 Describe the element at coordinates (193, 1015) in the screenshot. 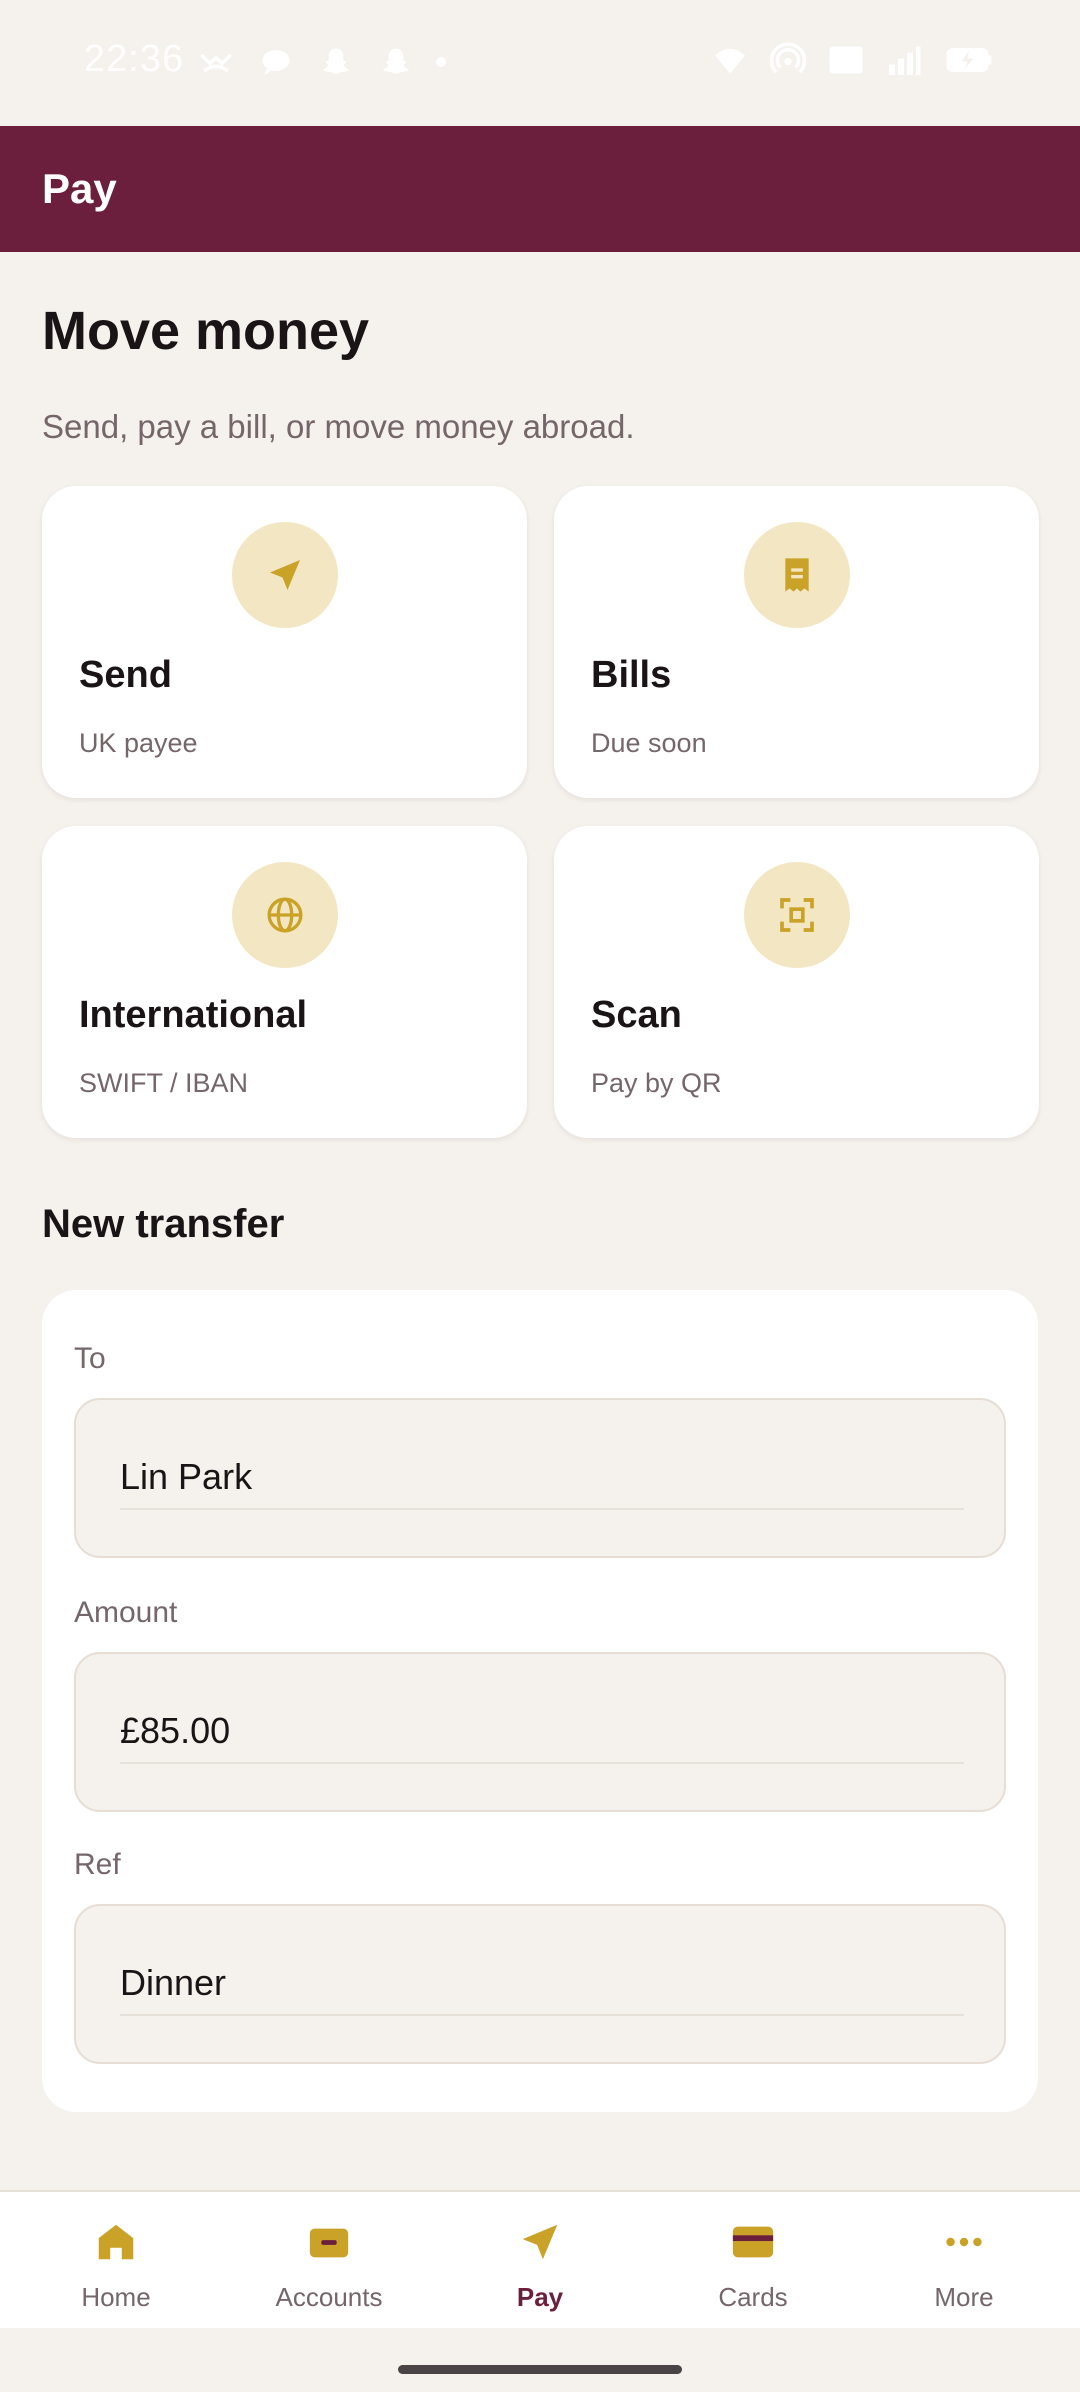

I see `tile-title: International` at that location.